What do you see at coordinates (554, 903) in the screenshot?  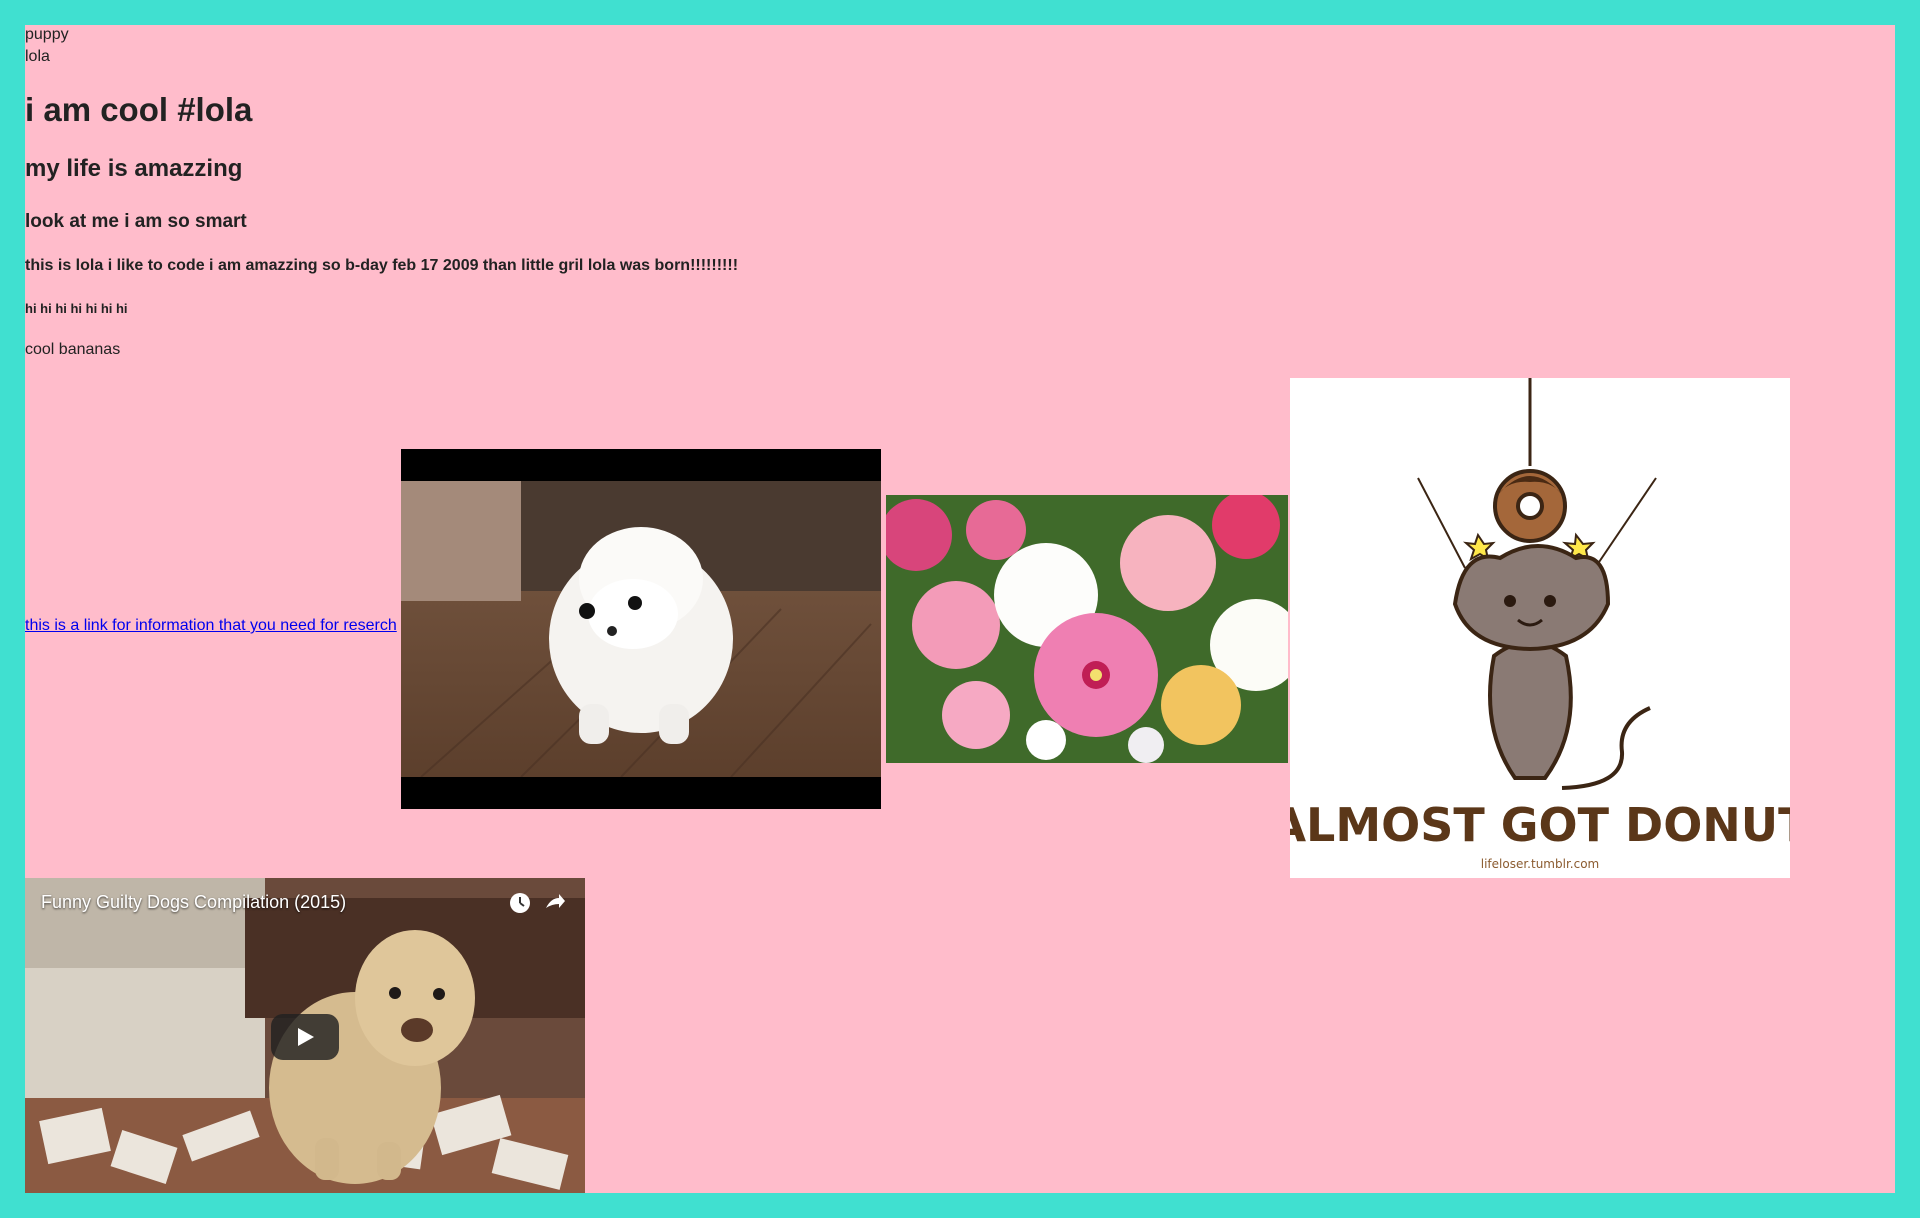 I see `share-icon` at bounding box center [554, 903].